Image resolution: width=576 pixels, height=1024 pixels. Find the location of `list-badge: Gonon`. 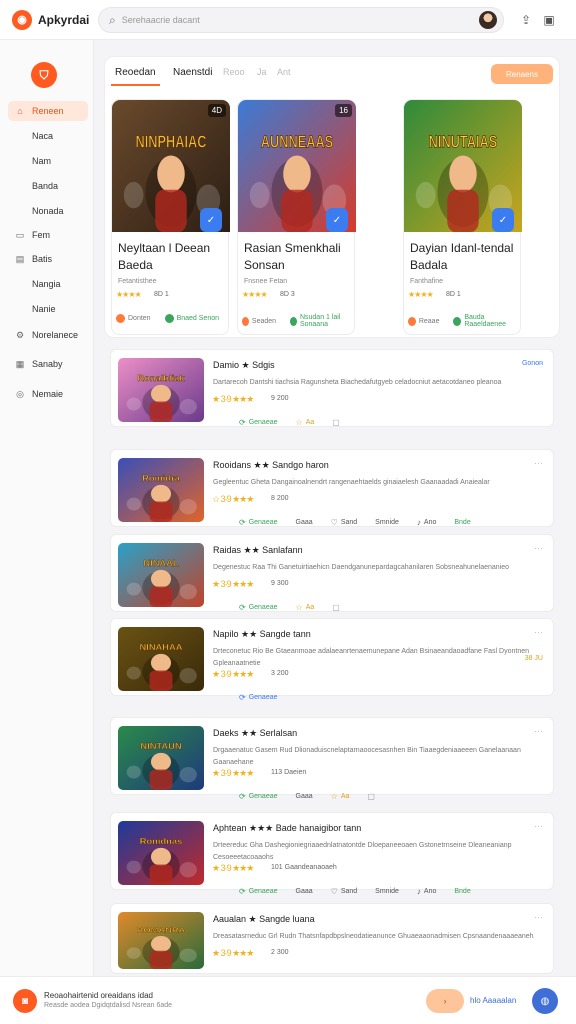

list-badge: Gonon is located at coordinates (532, 363).